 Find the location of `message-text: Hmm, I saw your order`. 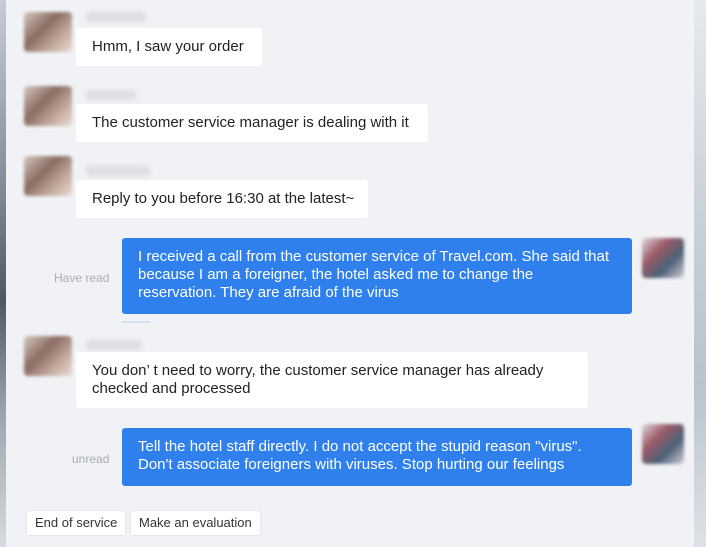

message-text: Hmm, I saw your order is located at coordinates (168, 46).